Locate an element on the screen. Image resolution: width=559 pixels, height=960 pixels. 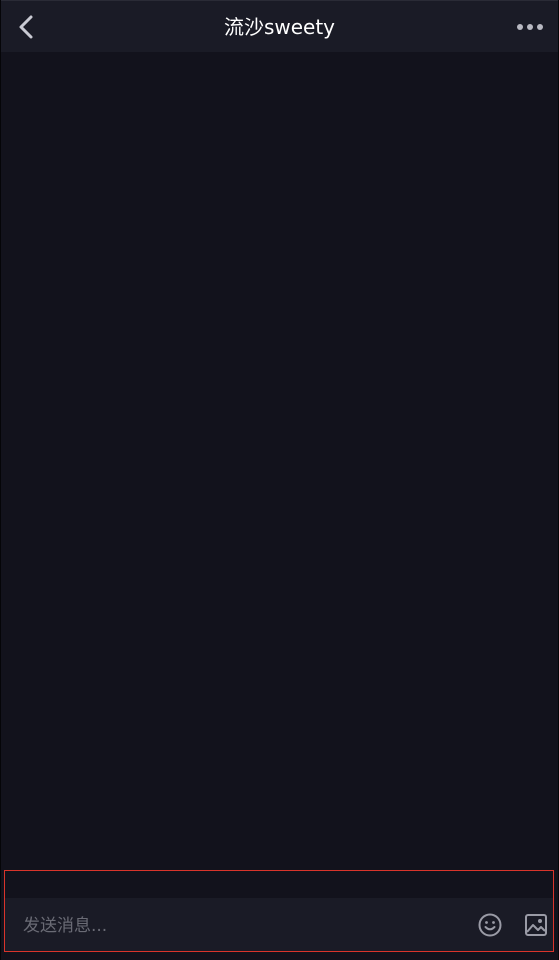
emoji-button is located at coordinates (490, 925).